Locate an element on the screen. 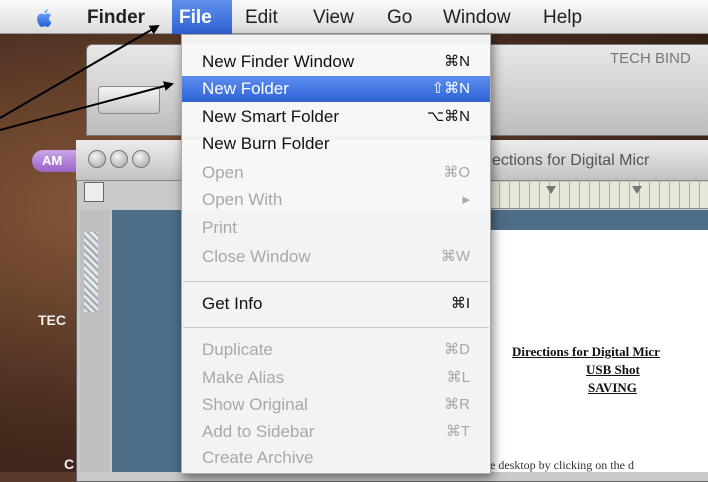 The image size is (708, 482). arrow-to-new-folder is located at coordinates (87, 106).